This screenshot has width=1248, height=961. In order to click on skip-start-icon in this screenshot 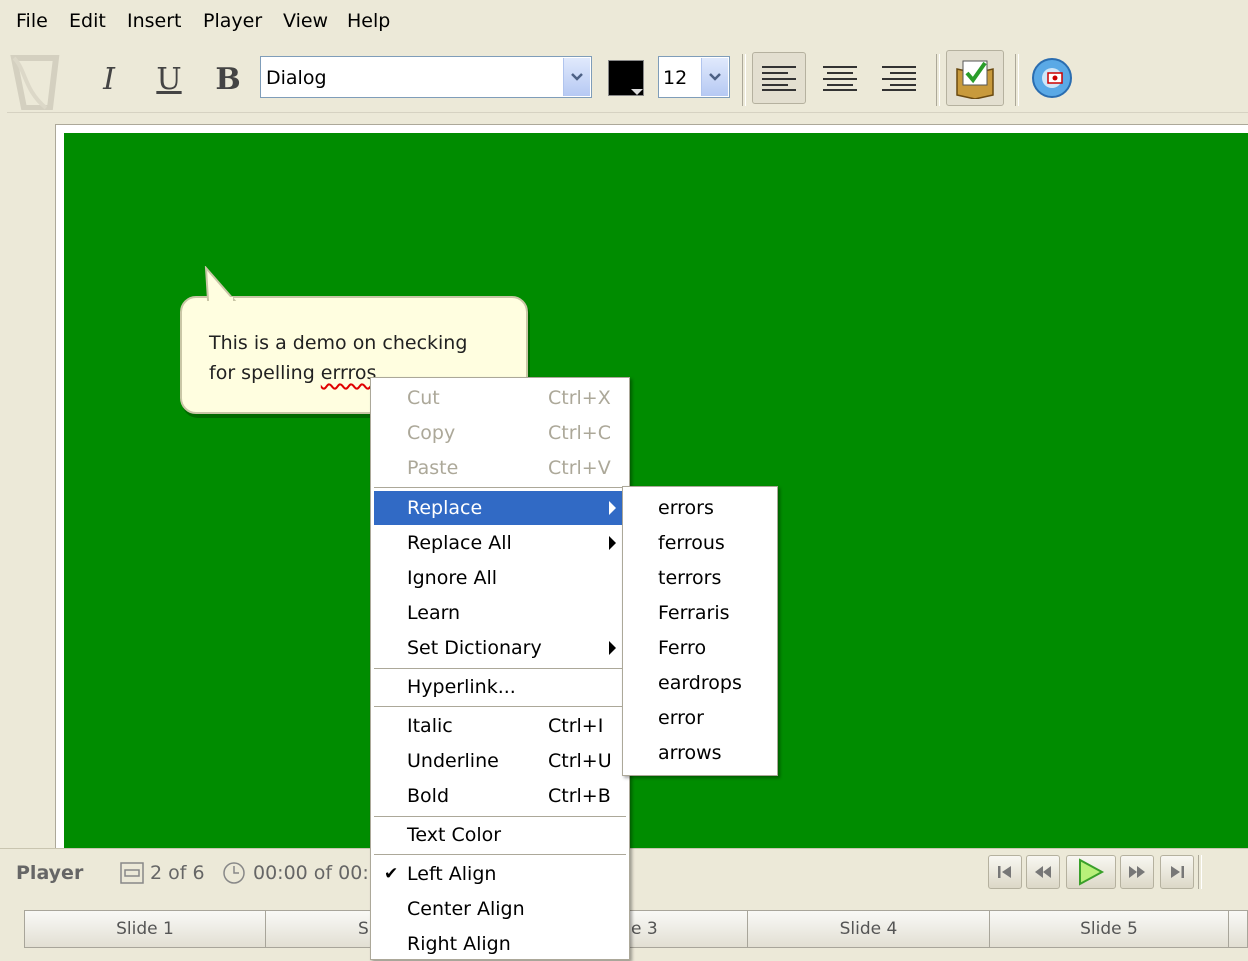, I will do `click(1004, 872)`.